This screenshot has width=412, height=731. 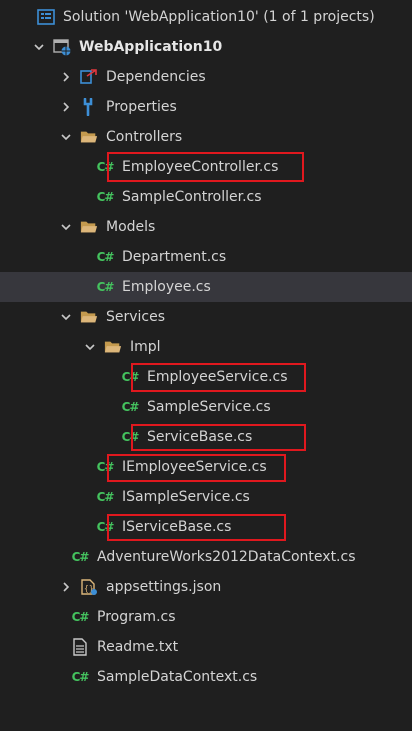 What do you see at coordinates (226, 557) in the screenshot?
I see `adventureworks-context-label: AdventureWorks2012DataContext.cs` at bounding box center [226, 557].